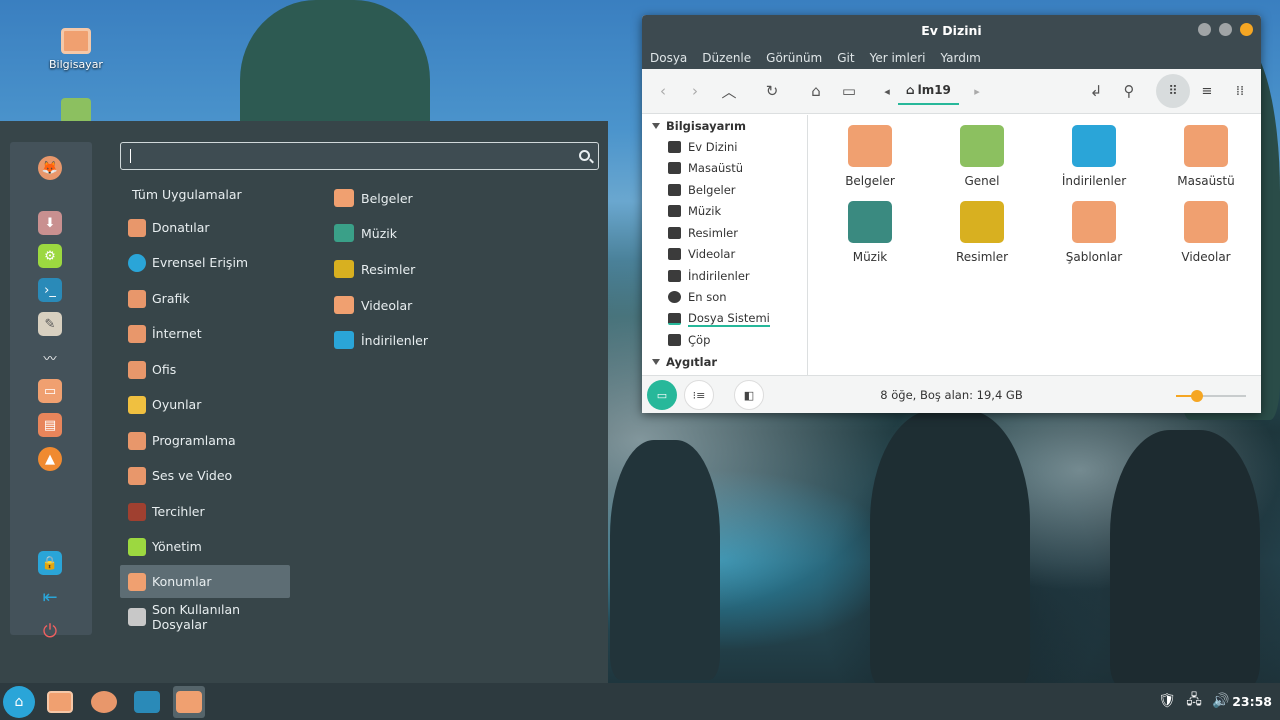 This screenshot has height=720, width=1280. Describe the element at coordinates (205, 546) in the screenshot. I see `category-administration: Yönetim` at that location.